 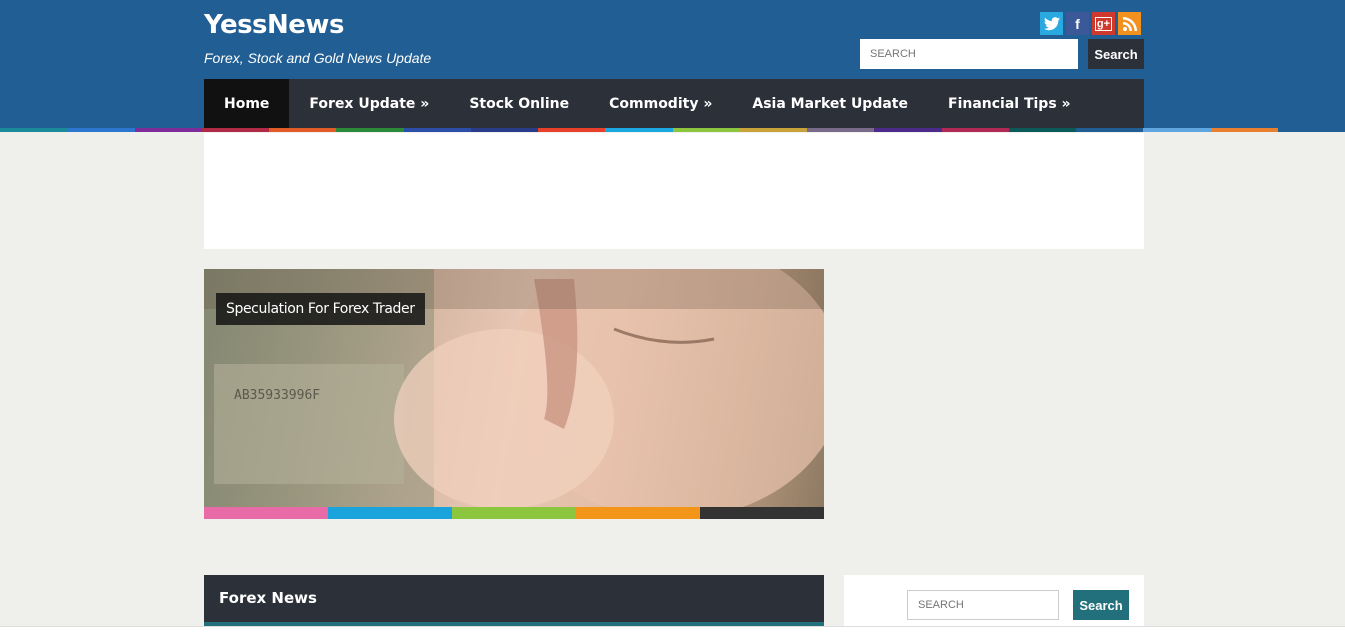 I want to click on nav-item-stock-online: Stock Online, so click(x=519, y=104).